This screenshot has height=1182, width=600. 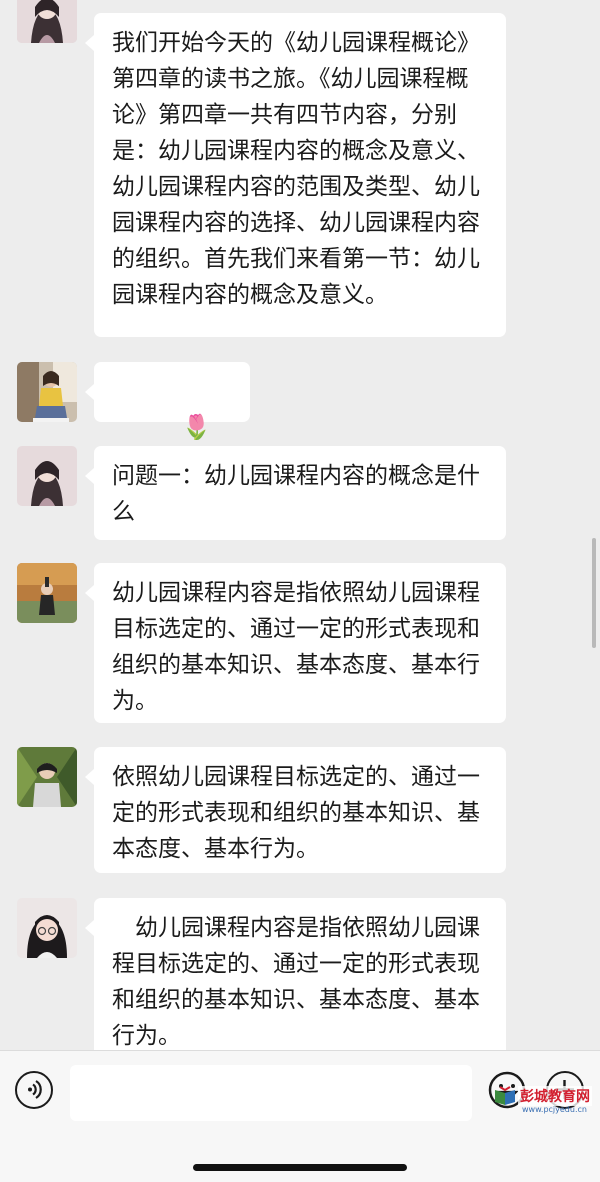 I want to click on message-bubble: 问题一：幼儿园课程内容的概念是什么, so click(x=295, y=493).